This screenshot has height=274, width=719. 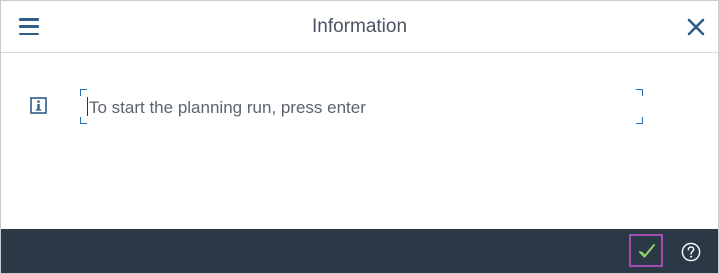 What do you see at coordinates (87, 106) in the screenshot?
I see `text-cursor` at bounding box center [87, 106].